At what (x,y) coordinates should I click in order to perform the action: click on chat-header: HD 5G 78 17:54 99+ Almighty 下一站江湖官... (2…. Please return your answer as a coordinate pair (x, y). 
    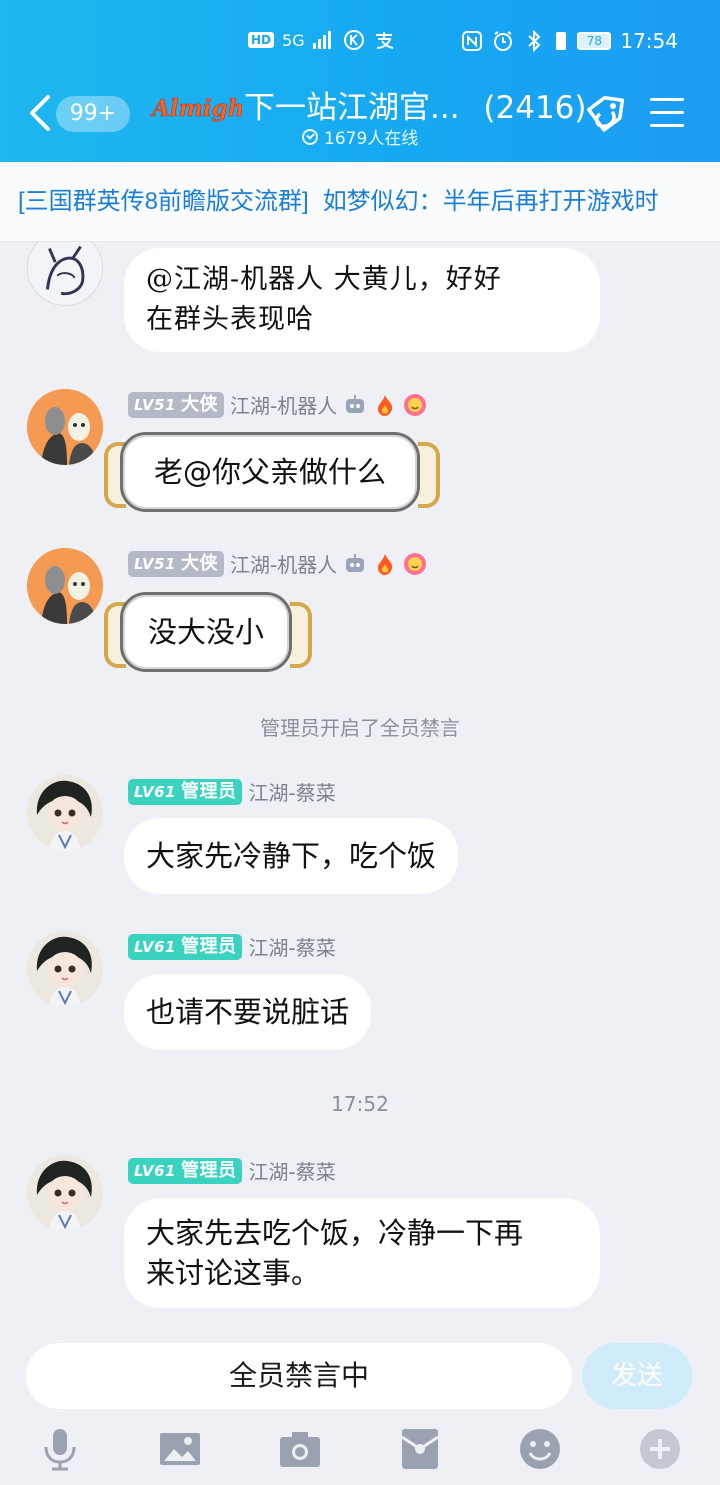
    Looking at the image, I should click on (360, 81).